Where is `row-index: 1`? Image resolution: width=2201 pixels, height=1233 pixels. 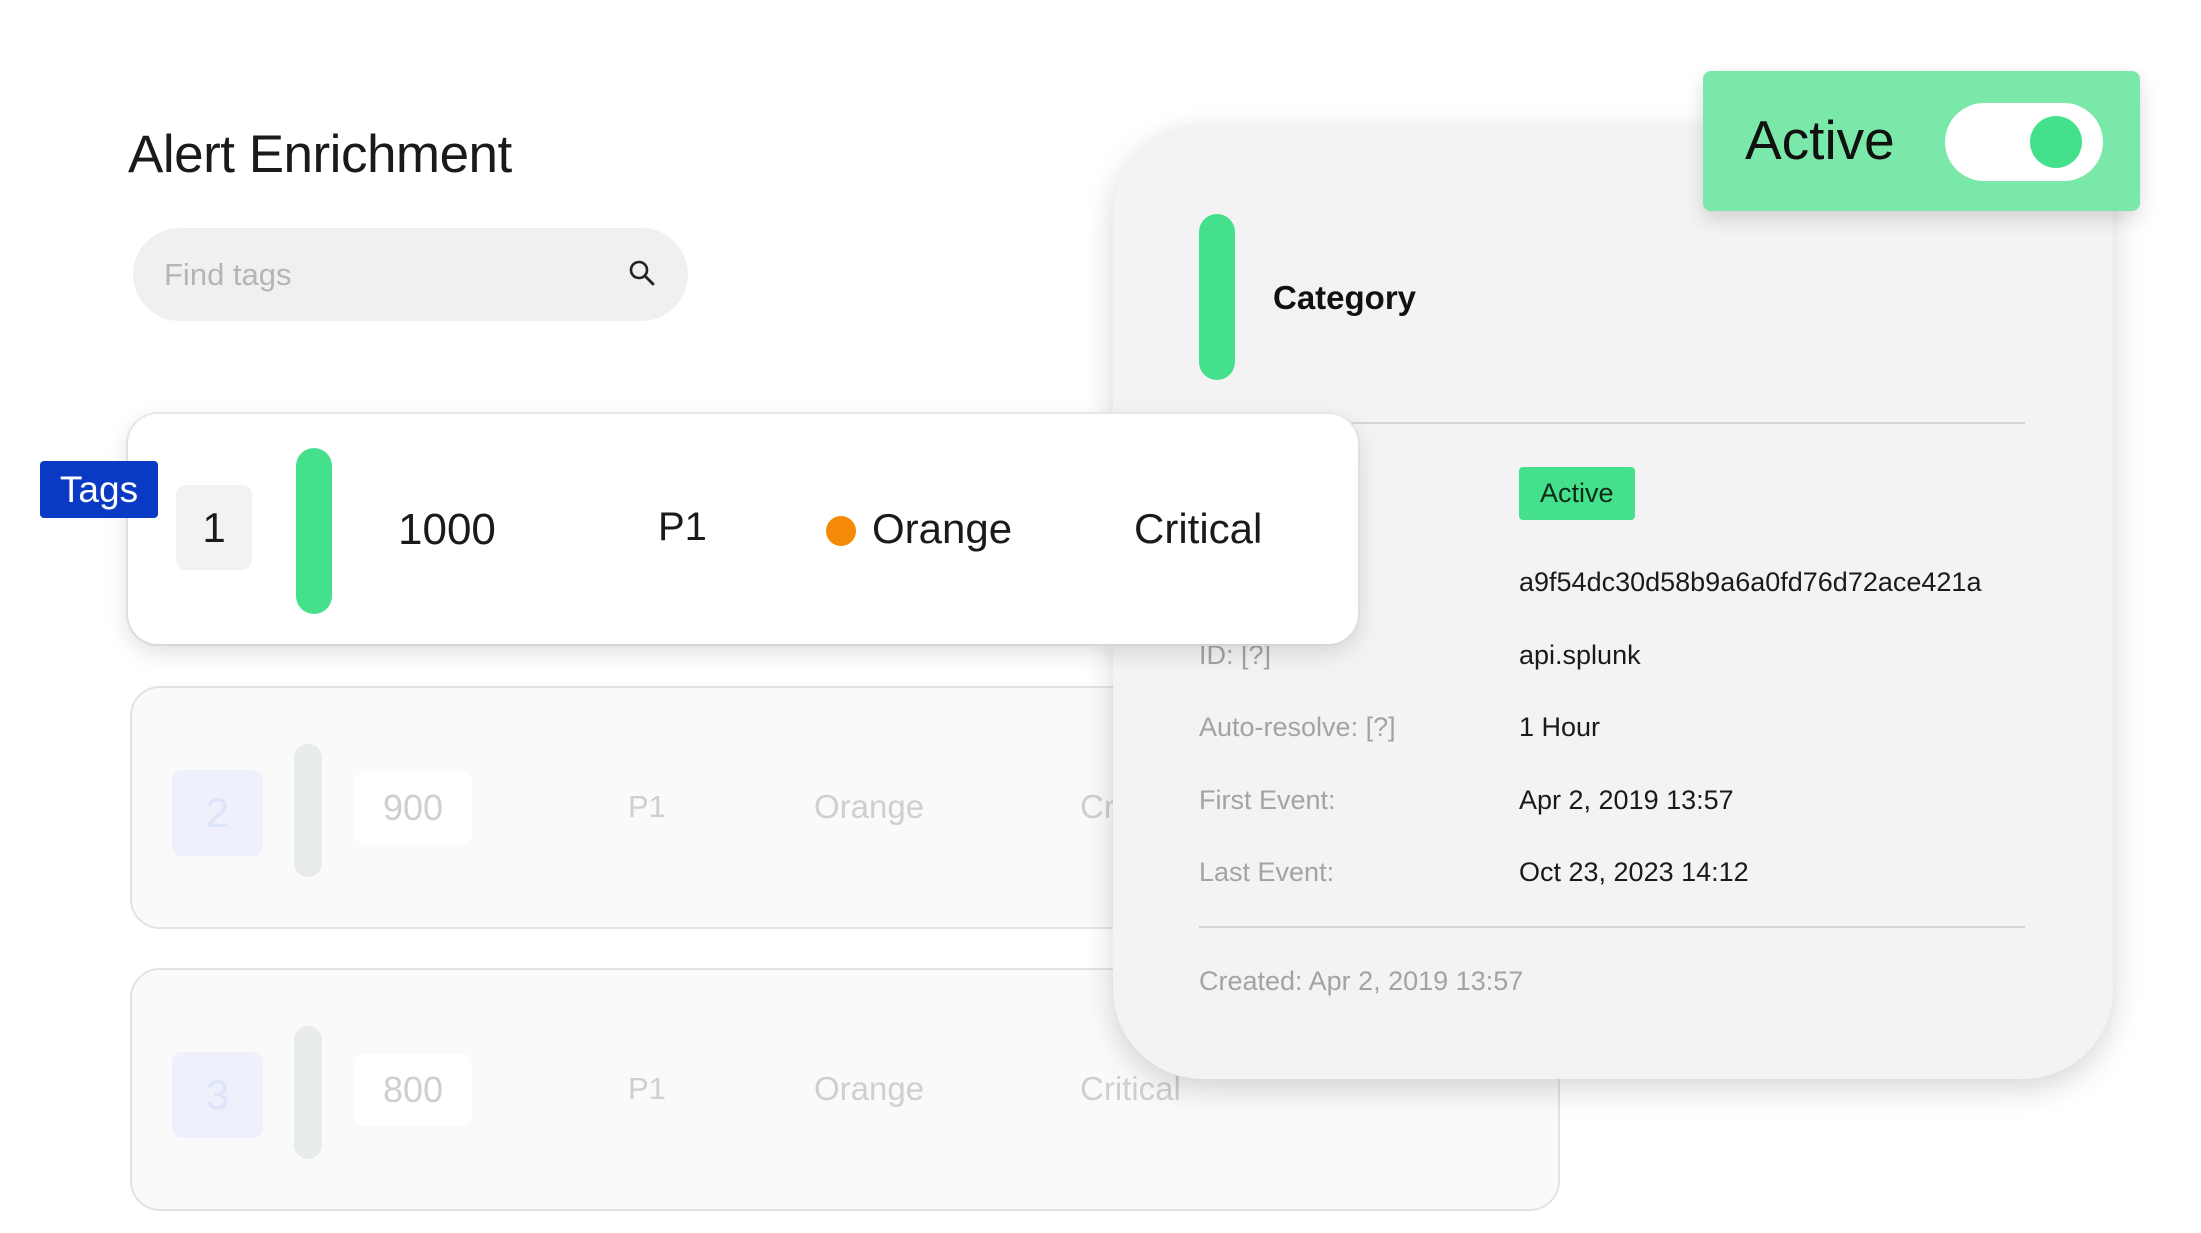
row-index: 1 is located at coordinates (214, 527).